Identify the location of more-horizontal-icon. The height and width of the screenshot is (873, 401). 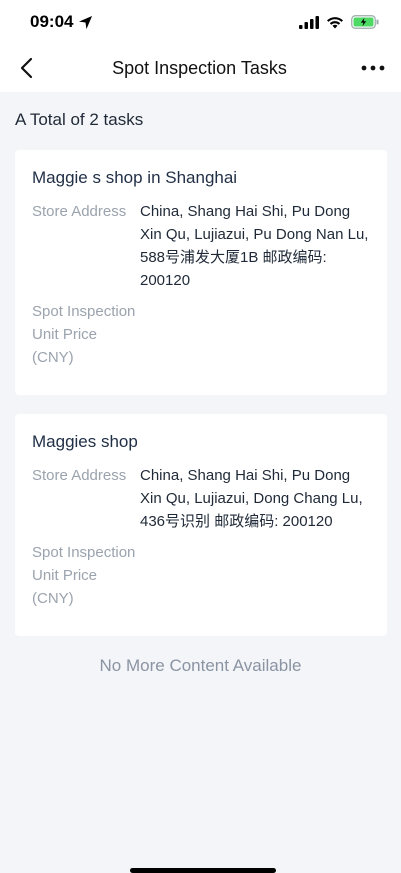
(373, 68).